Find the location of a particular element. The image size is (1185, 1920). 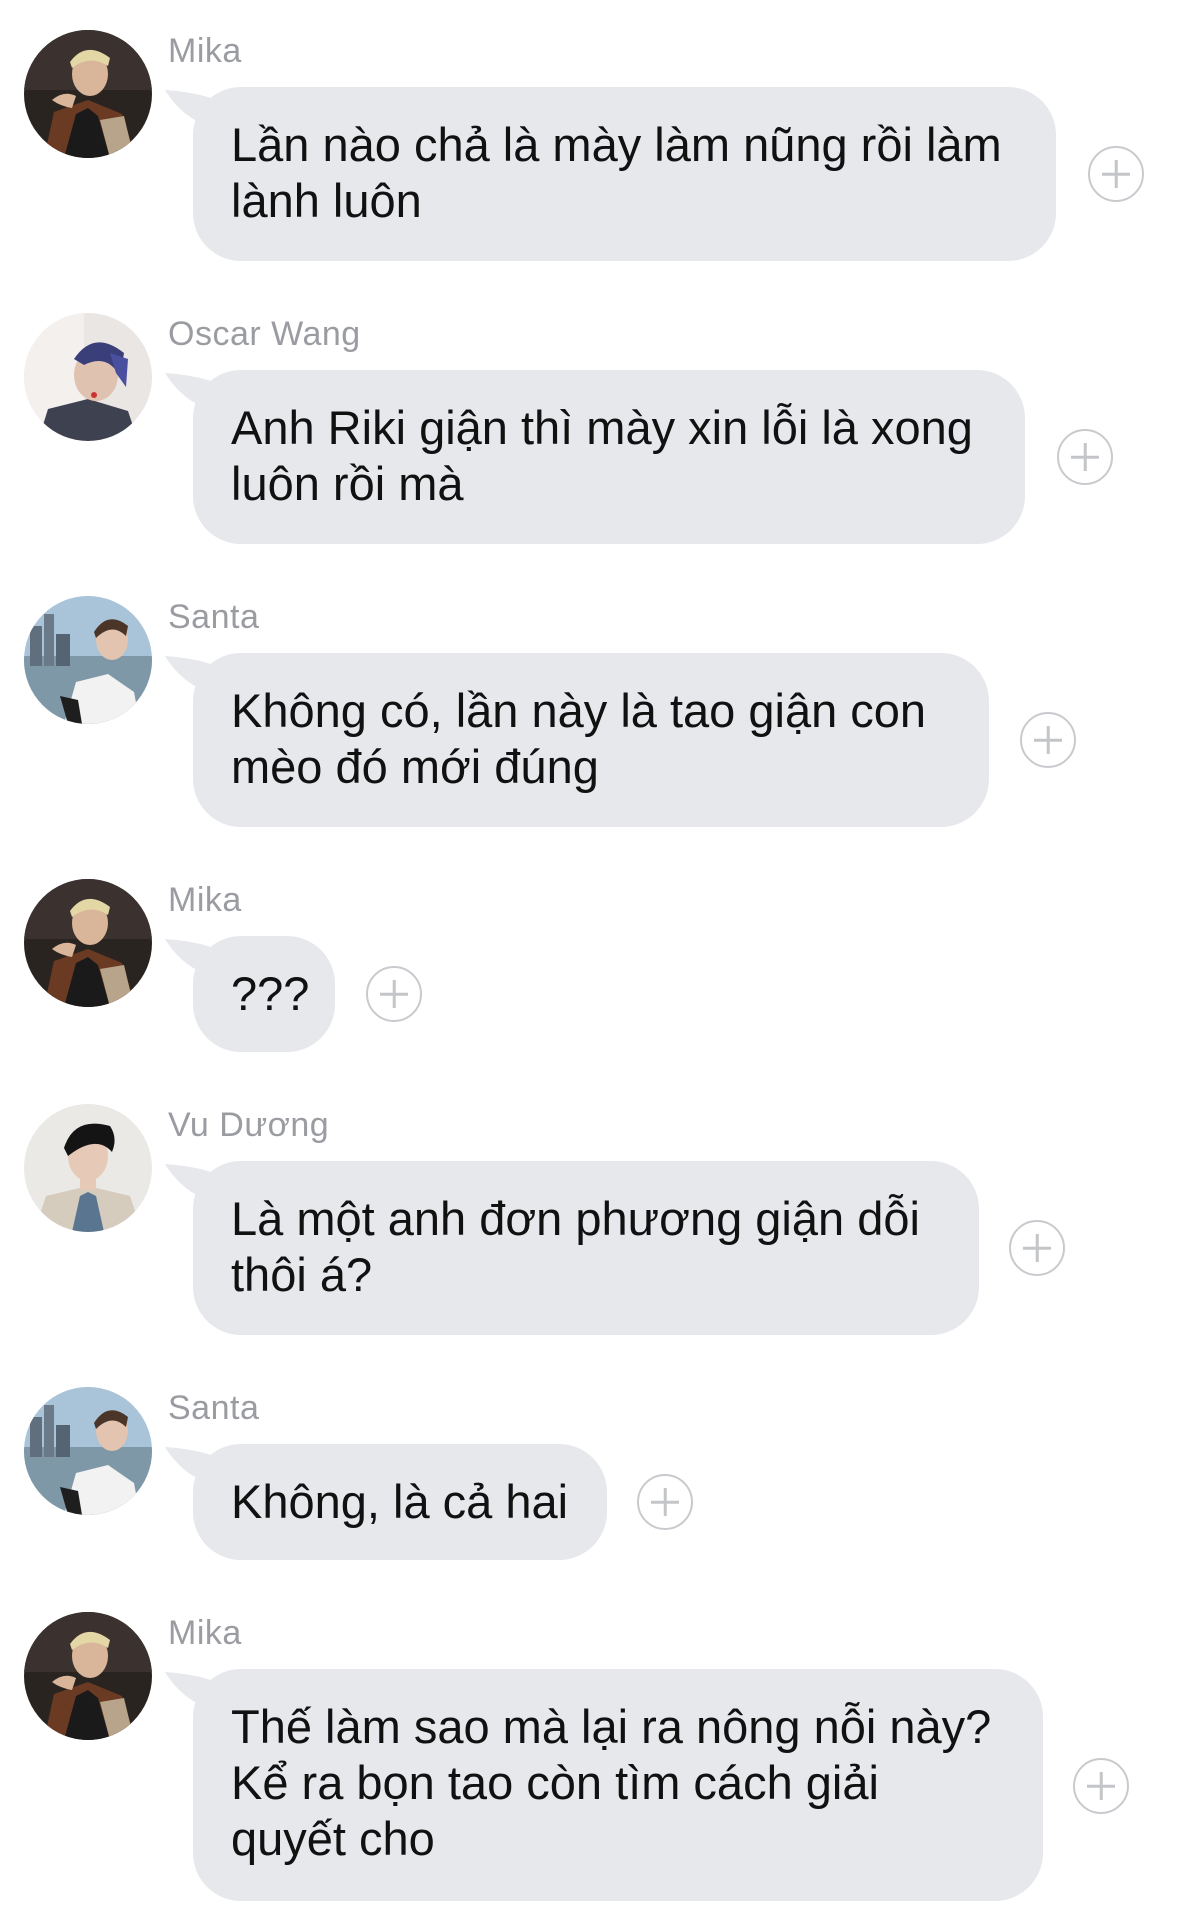

message-bubble: ??? is located at coordinates (264, 994).